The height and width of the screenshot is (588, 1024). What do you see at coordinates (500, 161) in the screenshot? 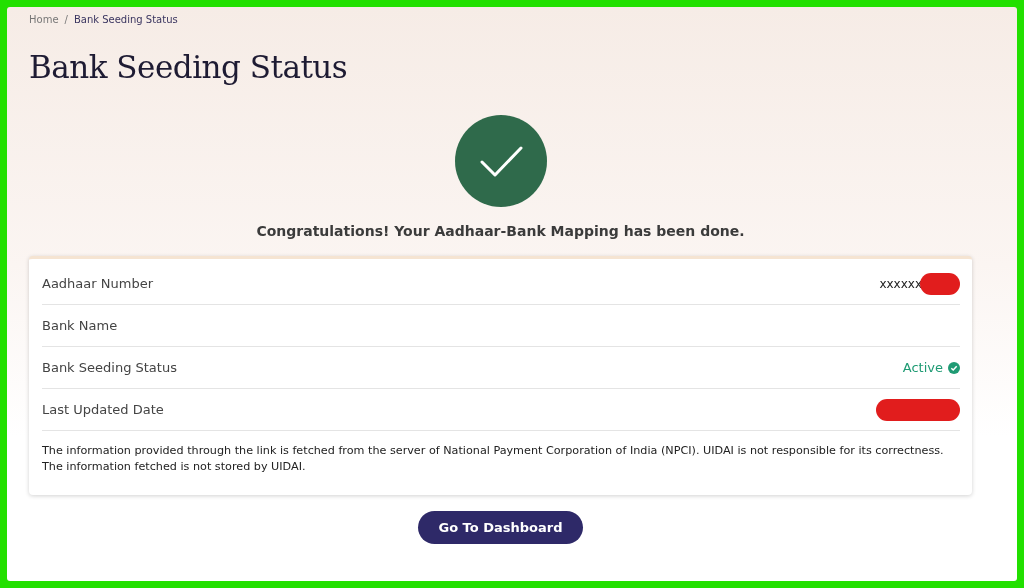
I see `success-check-icon` at bounding box center [500, 161].